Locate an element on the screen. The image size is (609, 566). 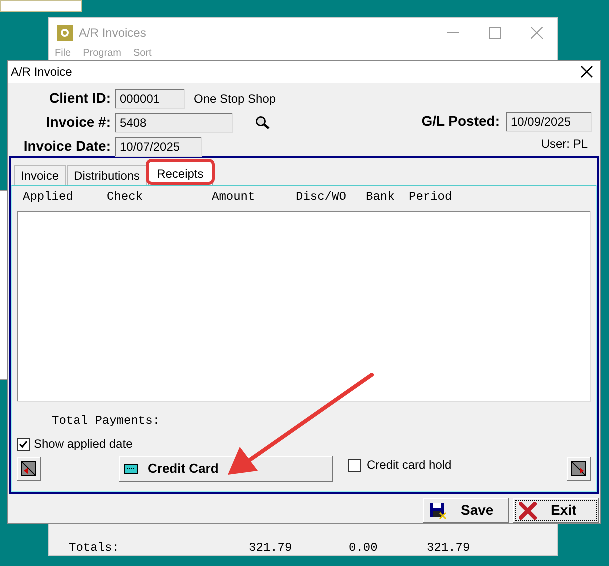
text-field: 10/09/2025 is located at coordinates (549, 122).